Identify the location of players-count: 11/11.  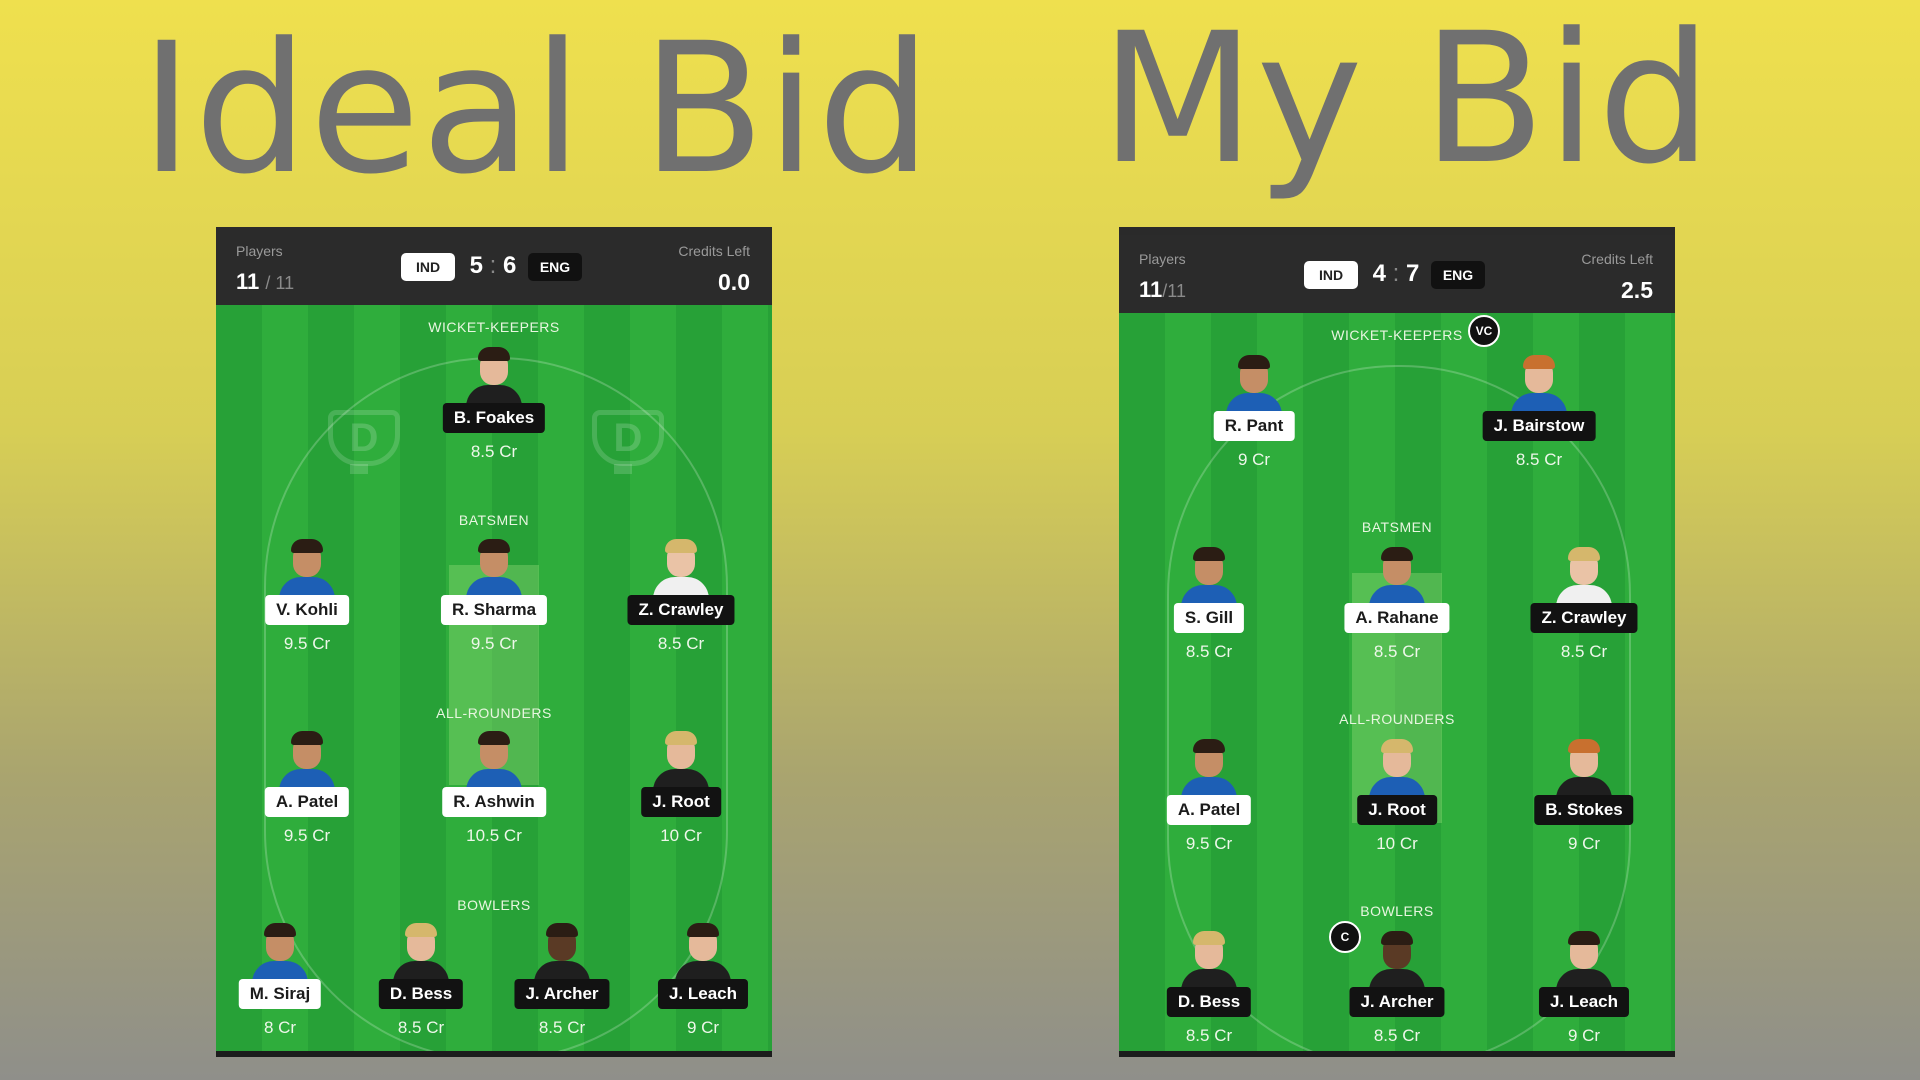
(1162, 290).